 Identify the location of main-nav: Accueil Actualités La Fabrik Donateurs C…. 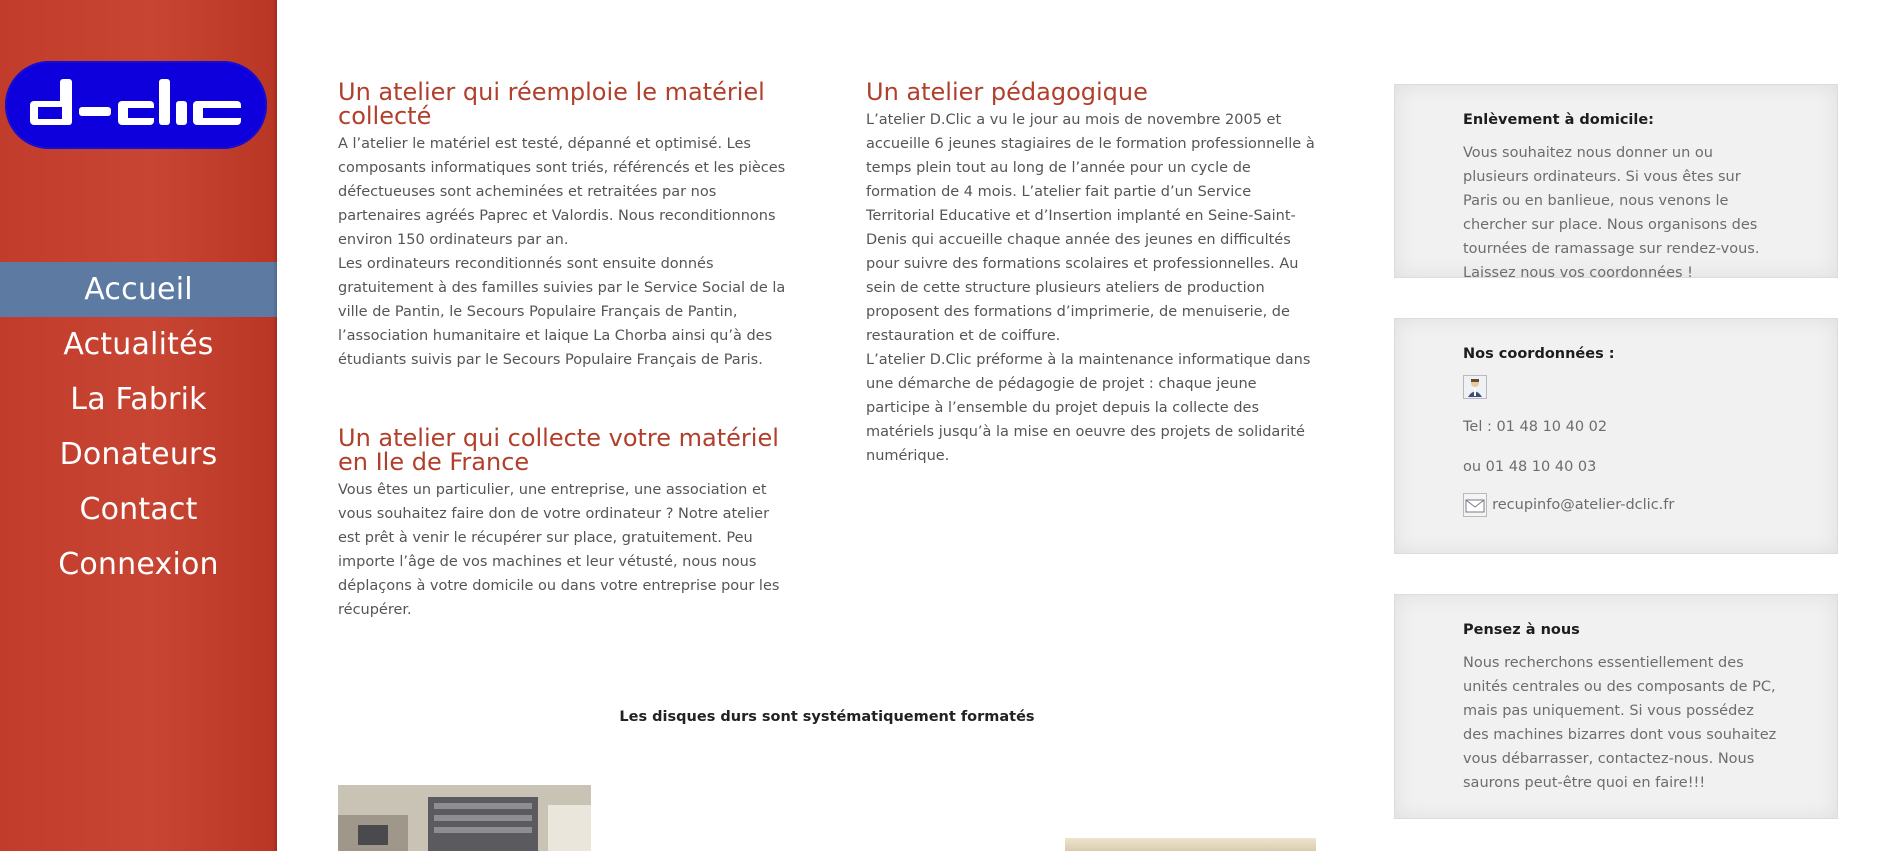
(138, 427).